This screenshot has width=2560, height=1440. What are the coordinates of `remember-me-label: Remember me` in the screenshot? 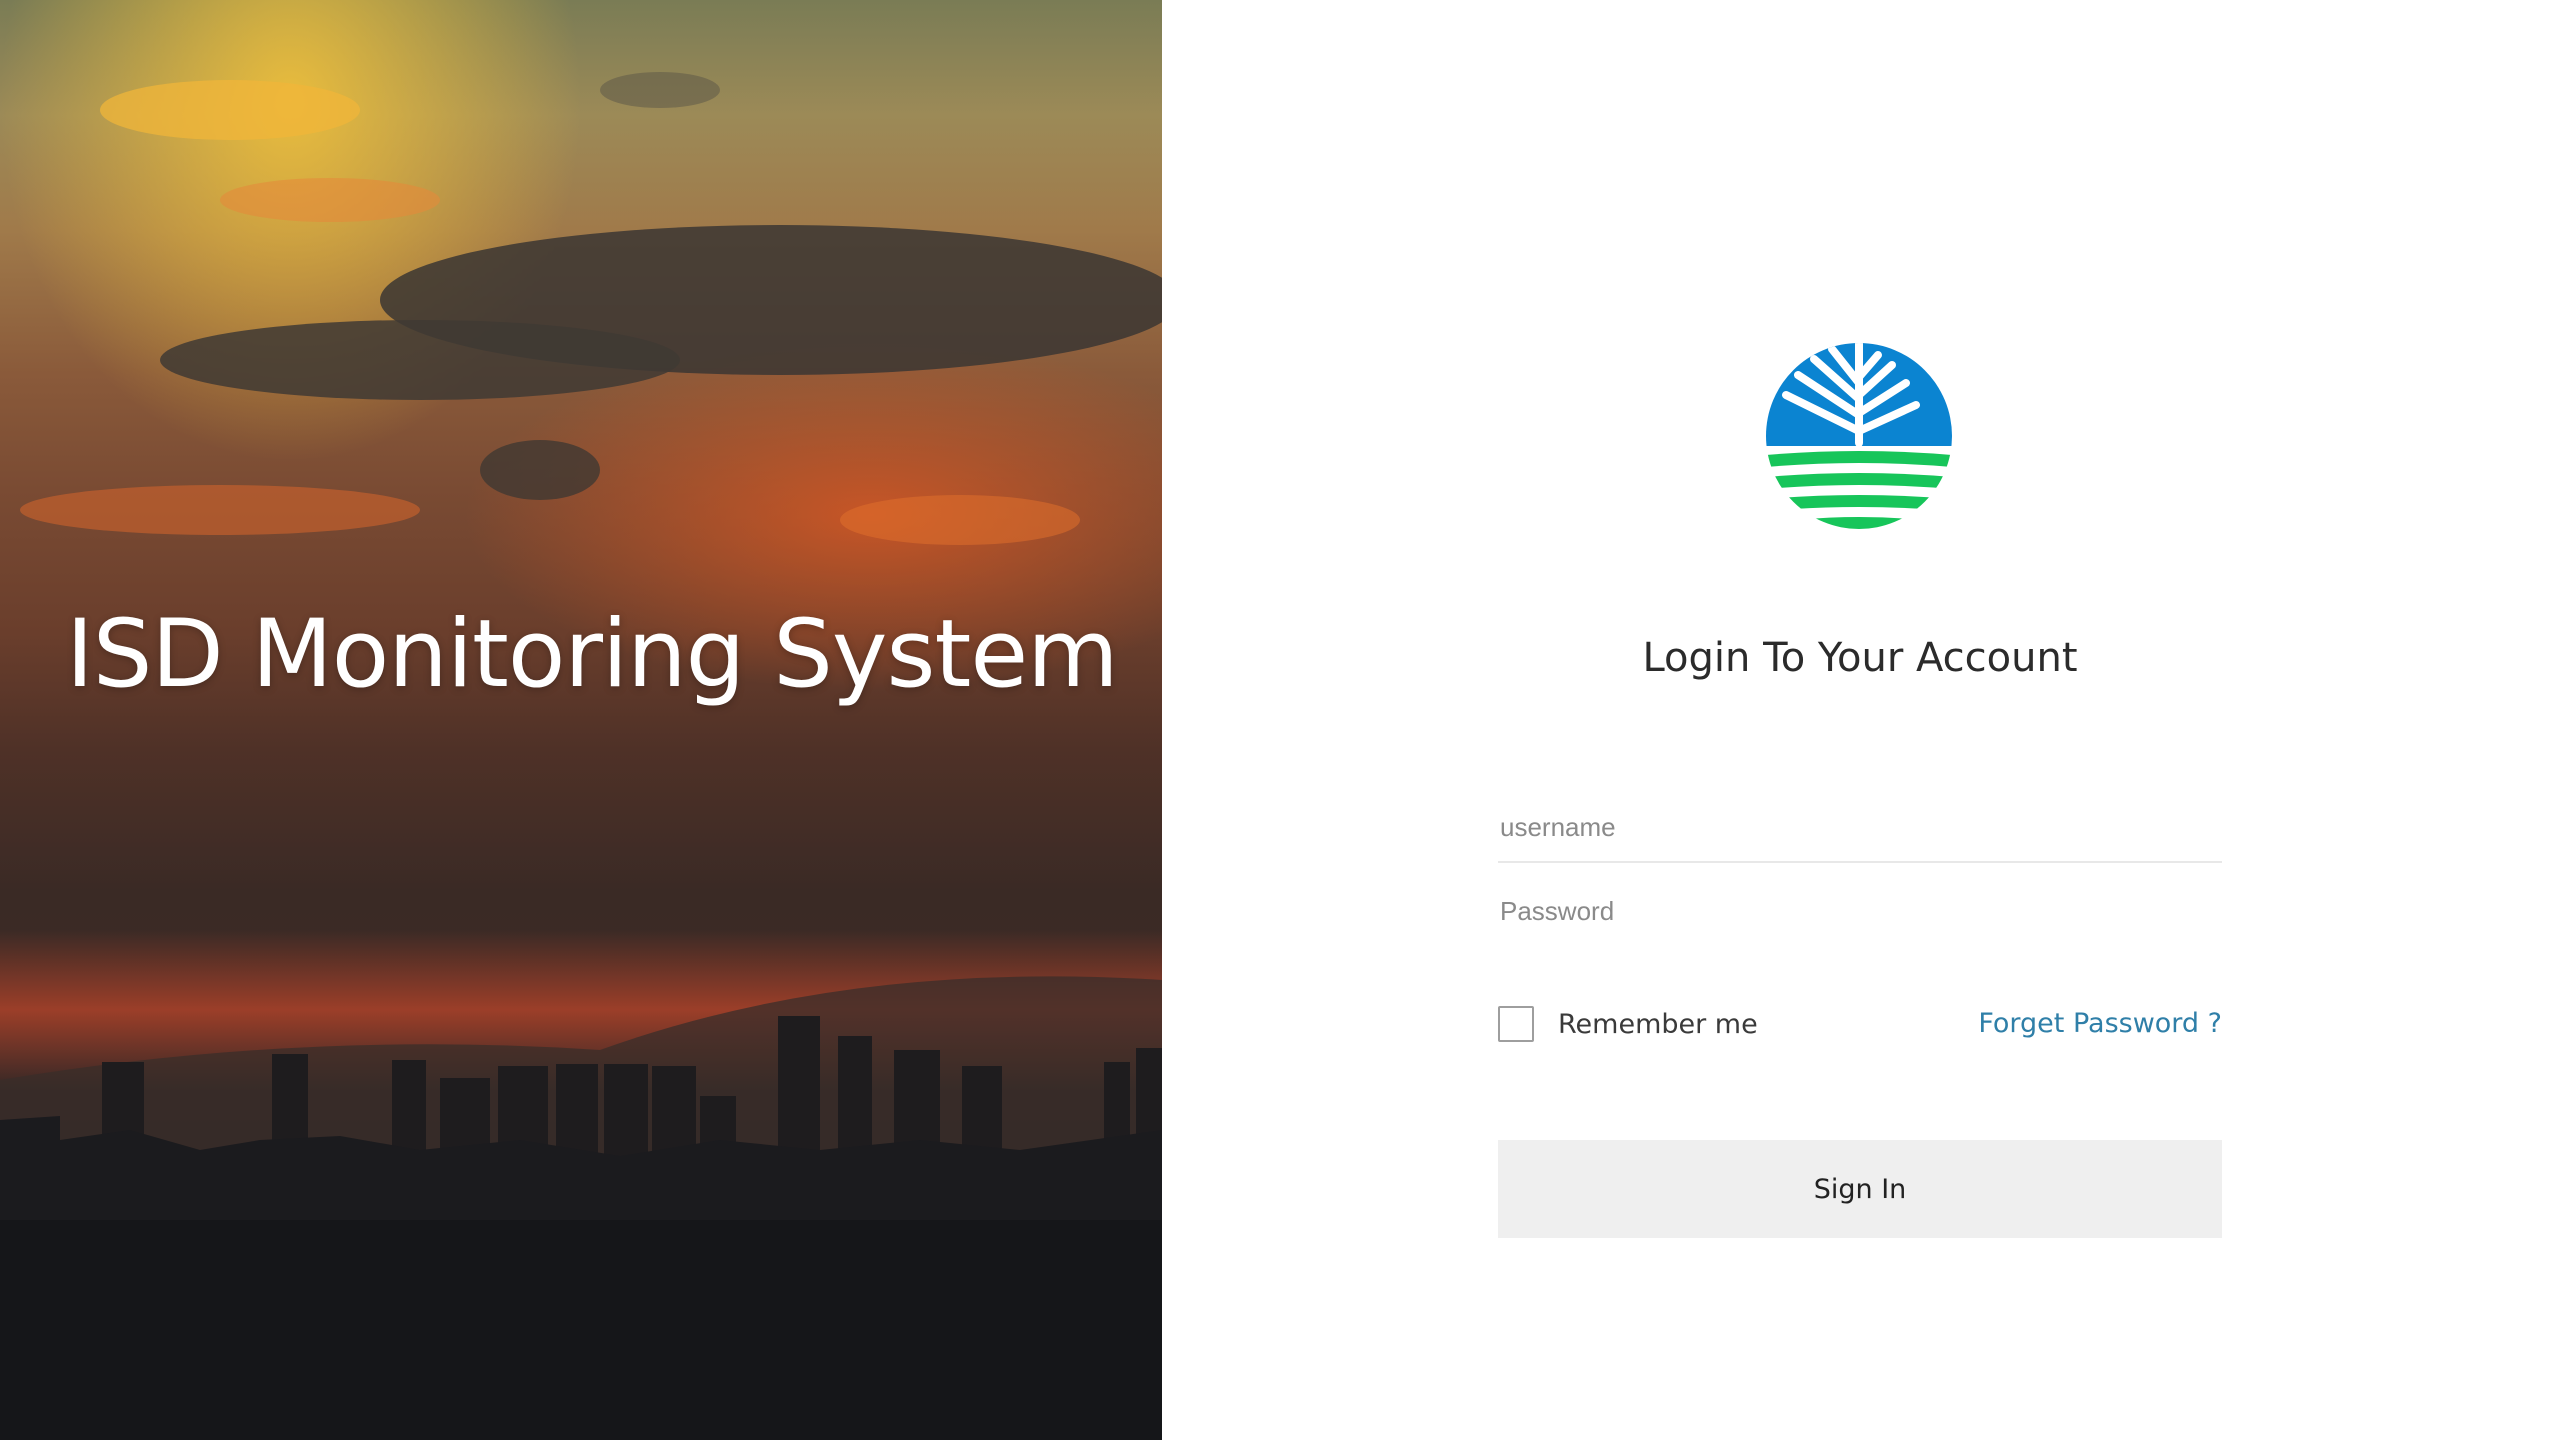 It's located at (1658, 1024).